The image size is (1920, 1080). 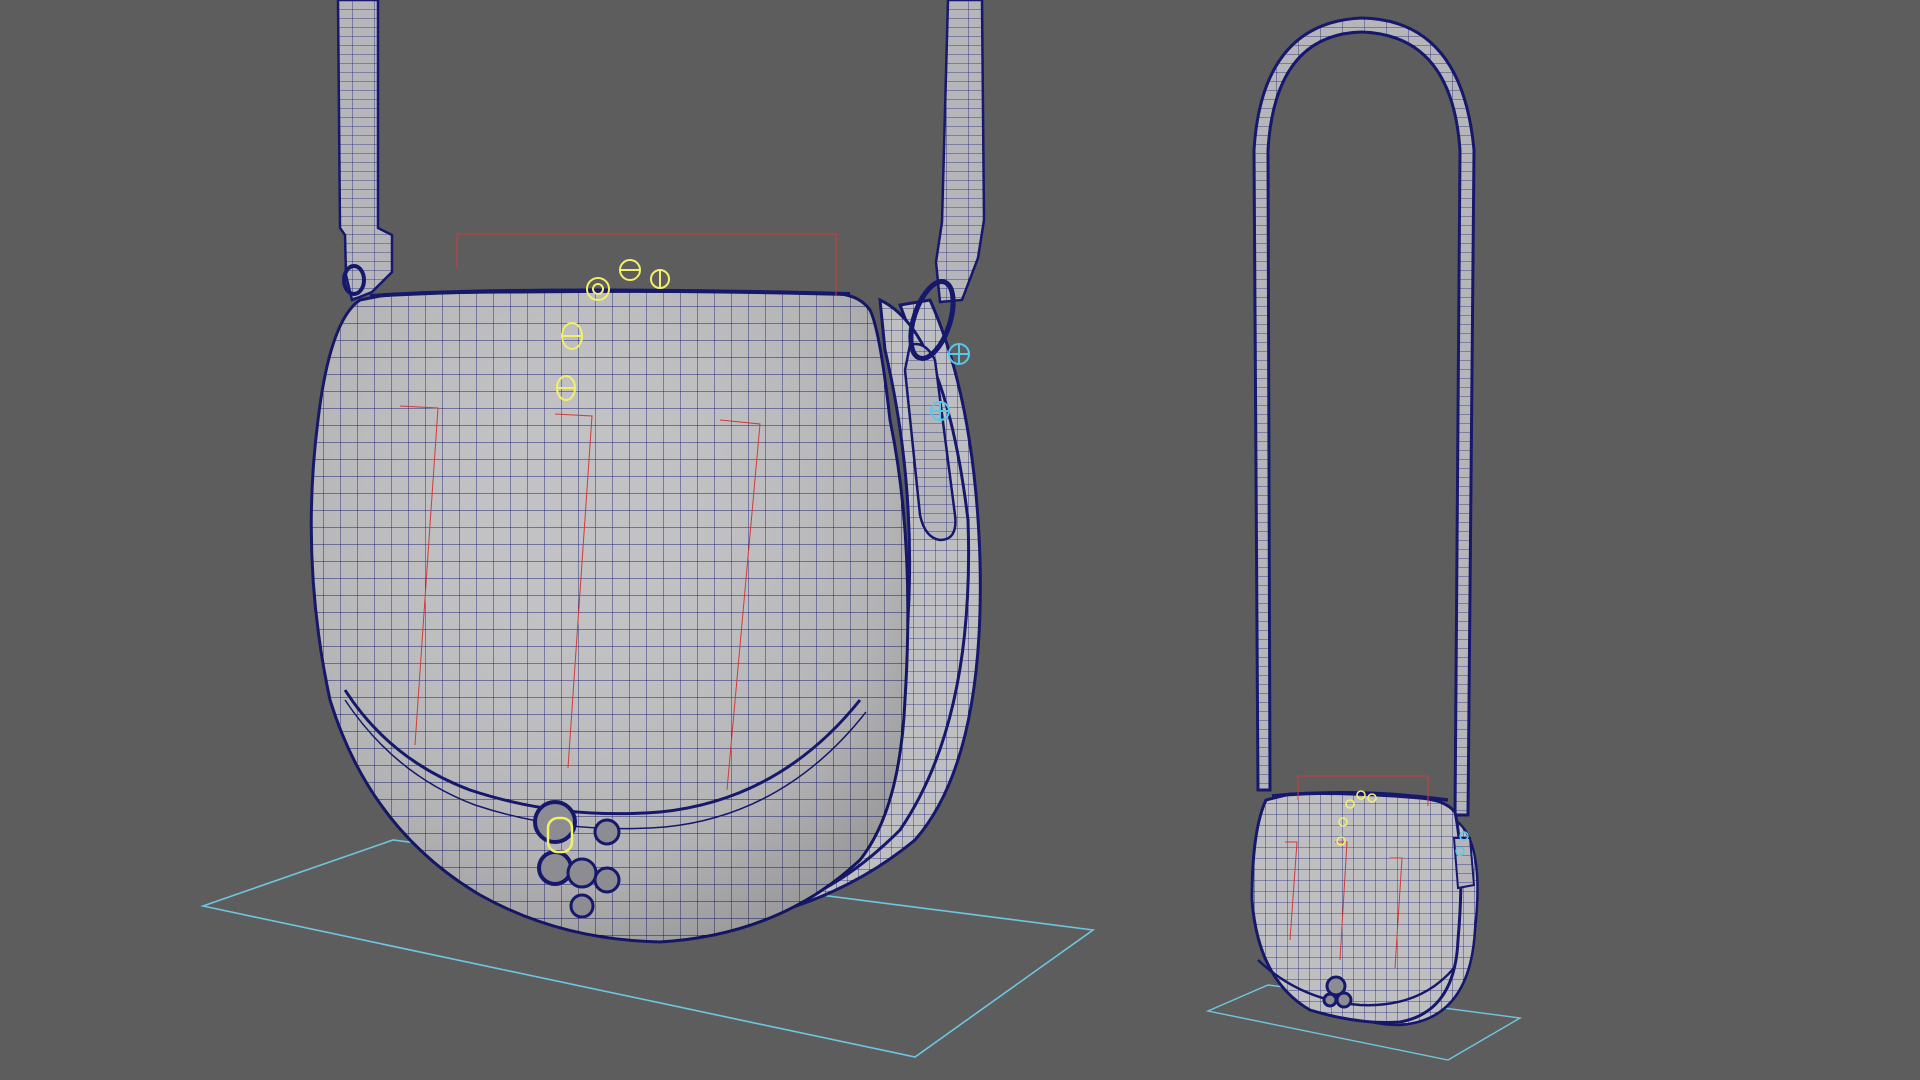 I want to click on long-strap, so click(x=1364, y=416).